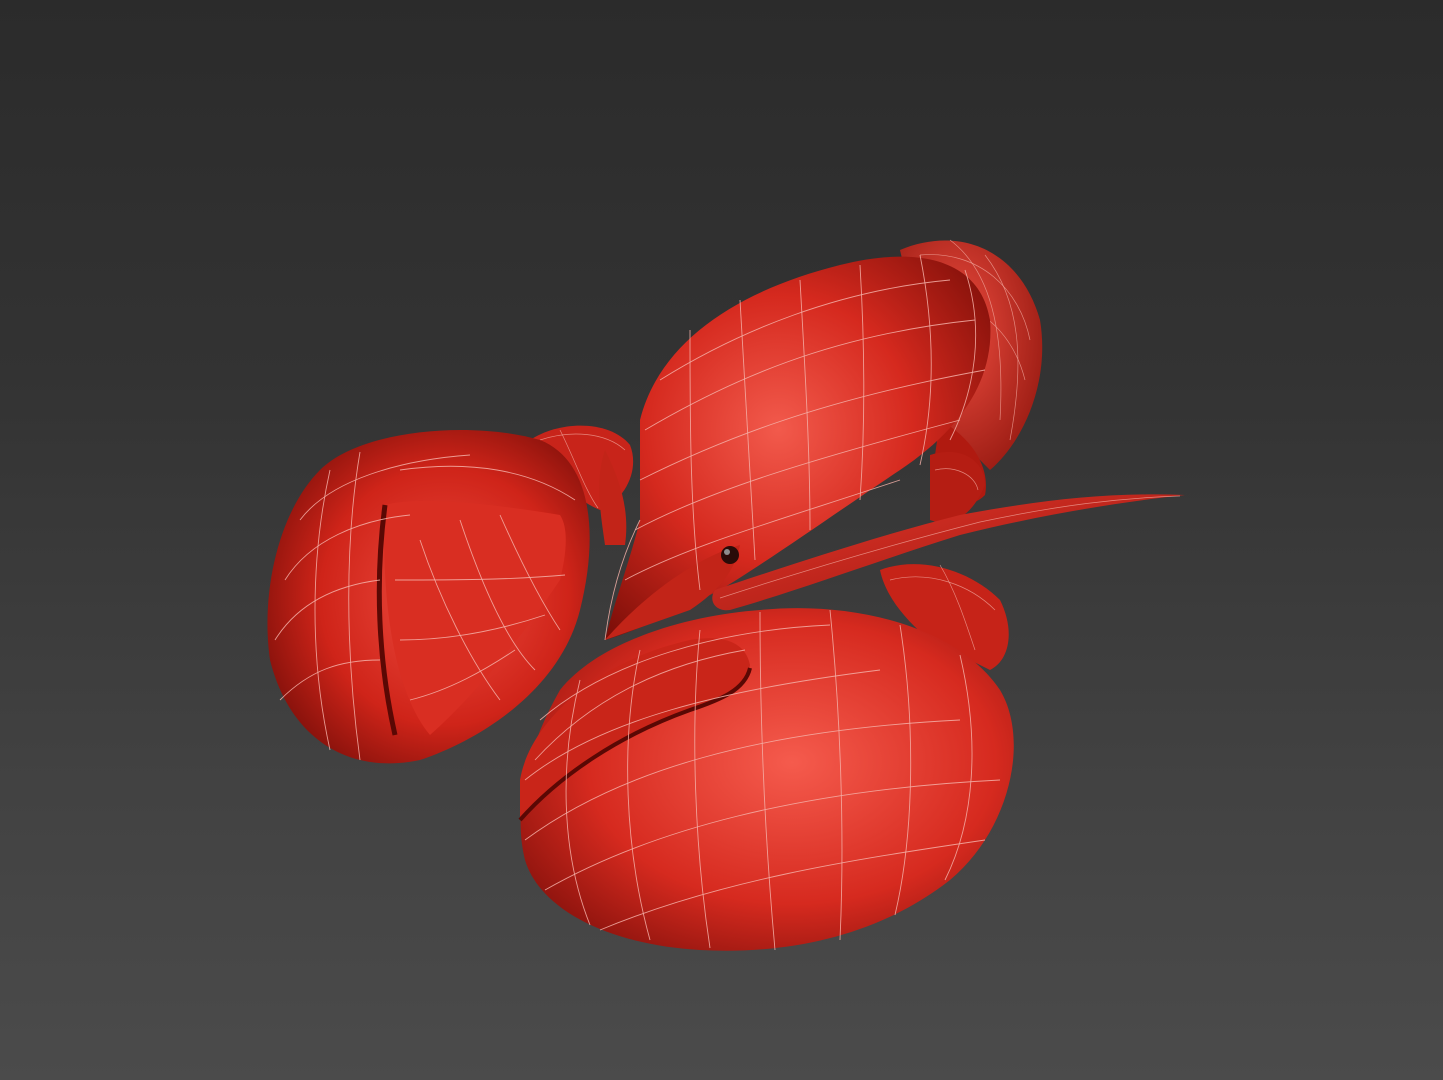  What do you see at coordinates (730, 555) in the screenshot?
I see `eye` at bounding box center [730, 555].